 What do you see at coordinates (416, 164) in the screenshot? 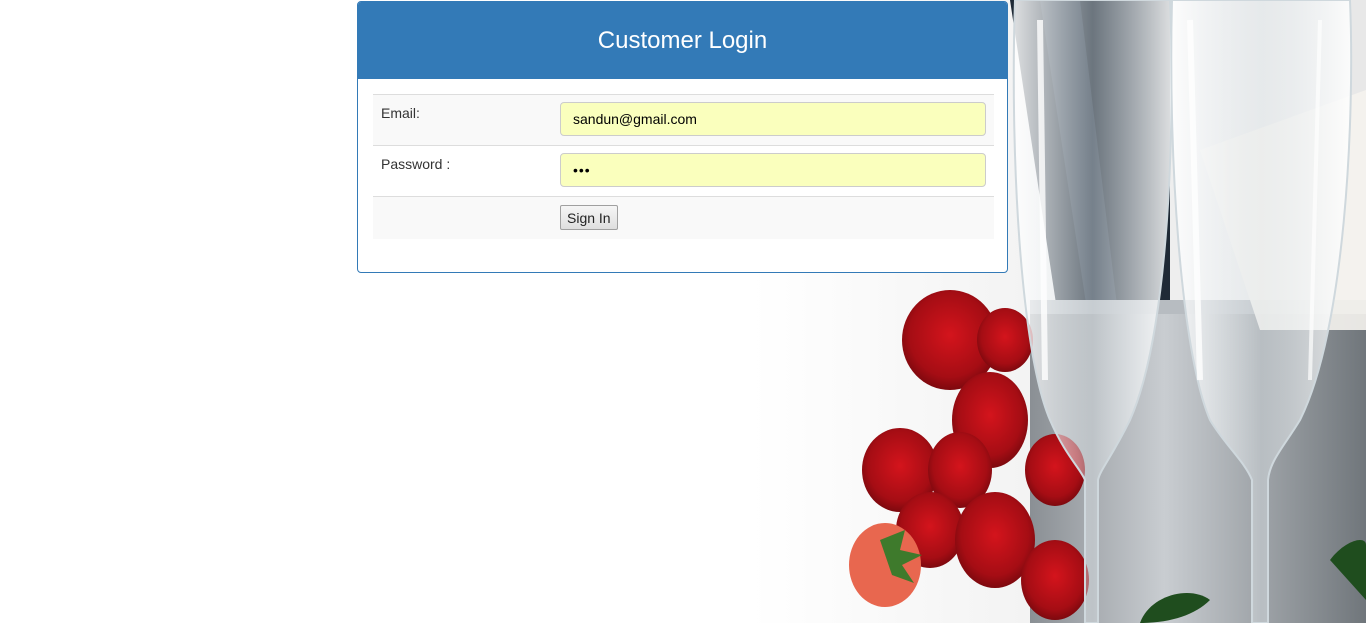
I see `password-label: Password :` at bounding box center [416, 164].